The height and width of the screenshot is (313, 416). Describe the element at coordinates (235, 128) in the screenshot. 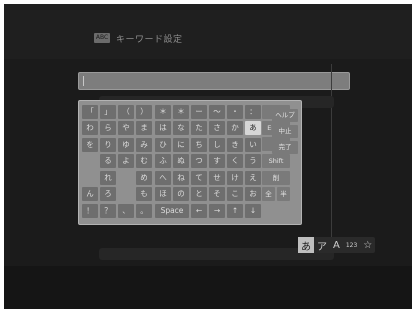

I see `key-1-8: か` at that location.